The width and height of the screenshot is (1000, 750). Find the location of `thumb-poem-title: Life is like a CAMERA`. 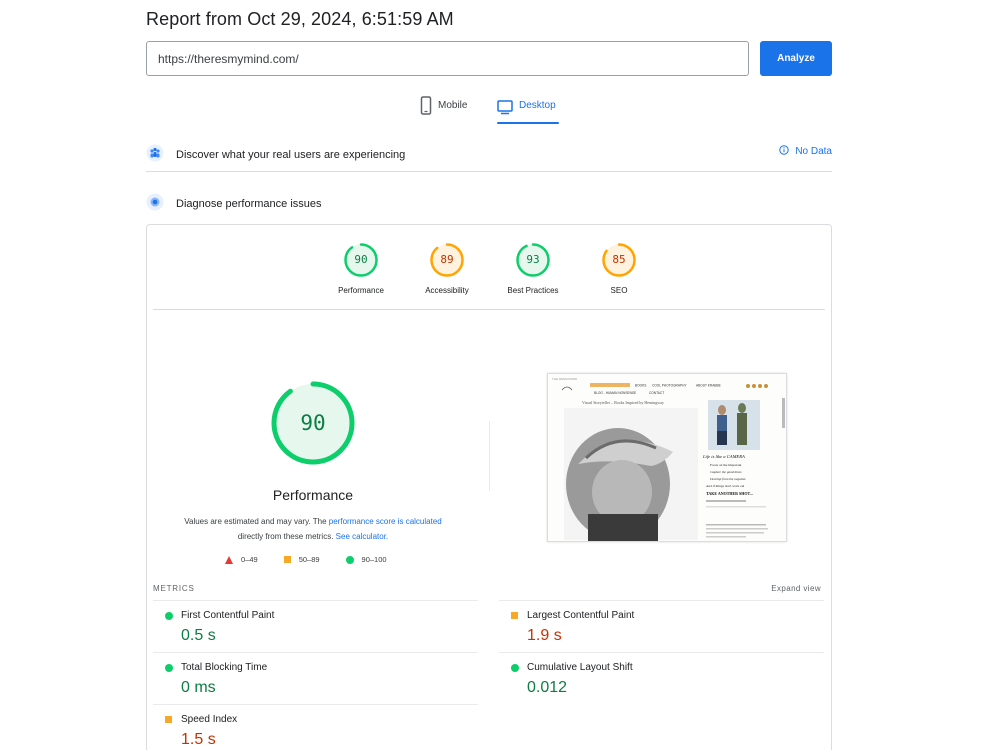

thumb-poem-title: Life is like a CAMERA is located at coordinates (723, 456).